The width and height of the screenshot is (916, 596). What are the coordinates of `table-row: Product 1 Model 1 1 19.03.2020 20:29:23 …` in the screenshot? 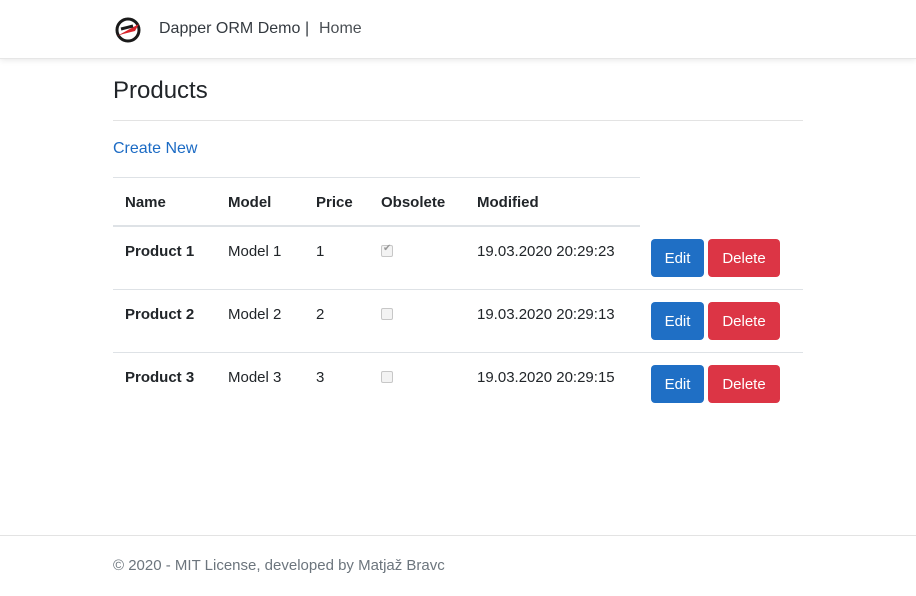 It's located at (458, 258).